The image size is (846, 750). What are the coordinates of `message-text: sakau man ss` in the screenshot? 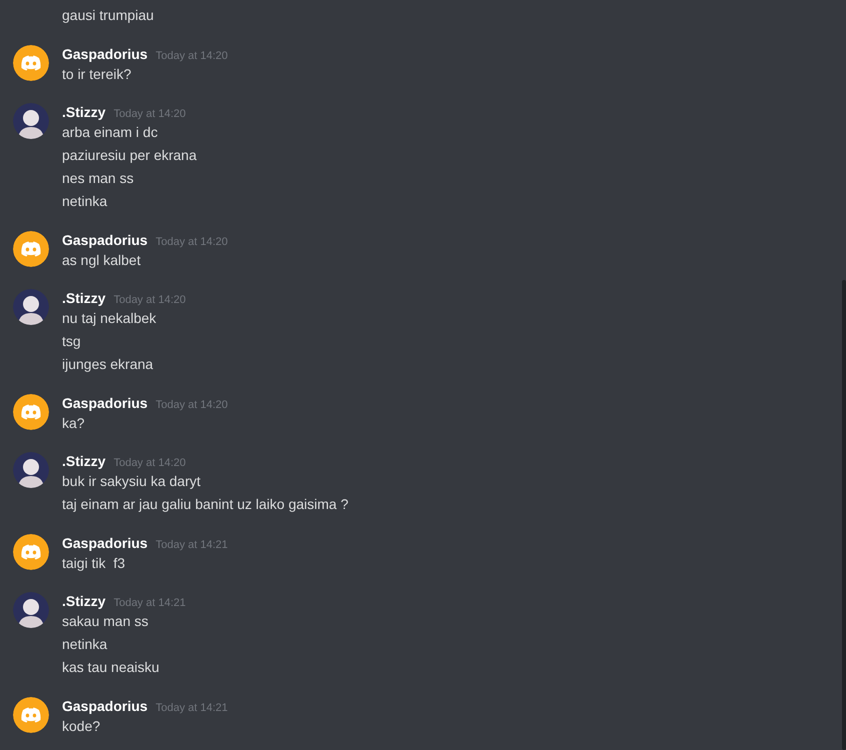 It's located at (105, 621).